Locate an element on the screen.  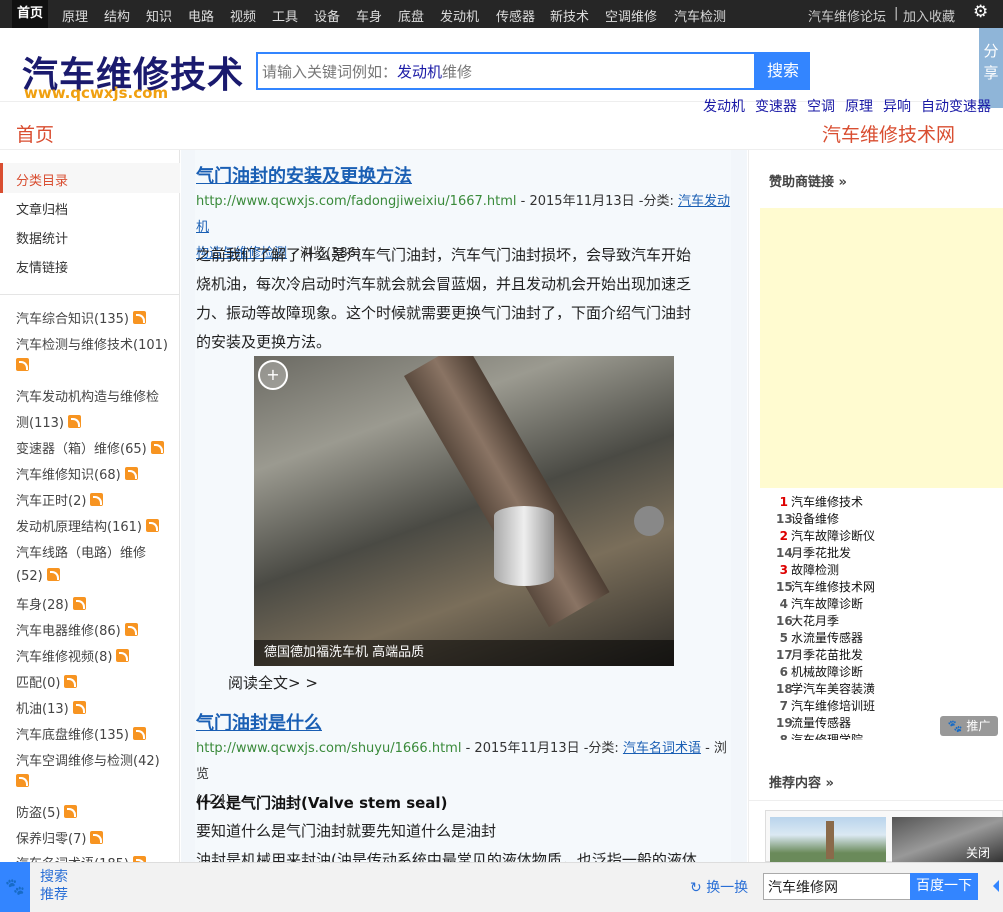
category-item: 汽车维修知识(68) is located at coordinates (77, 473).